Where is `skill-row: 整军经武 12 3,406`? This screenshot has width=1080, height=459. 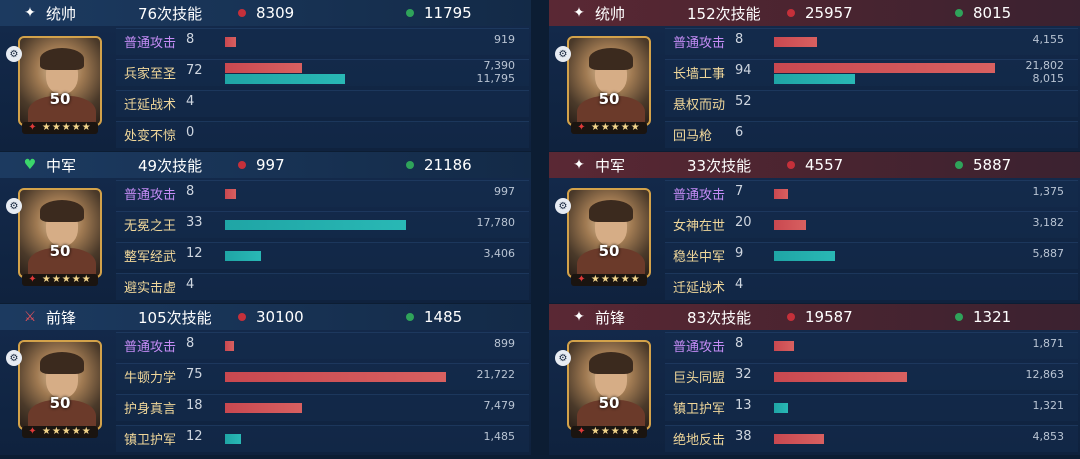
skill-row: 整军经武 12 3,406 is located at coordinates (319, 255).